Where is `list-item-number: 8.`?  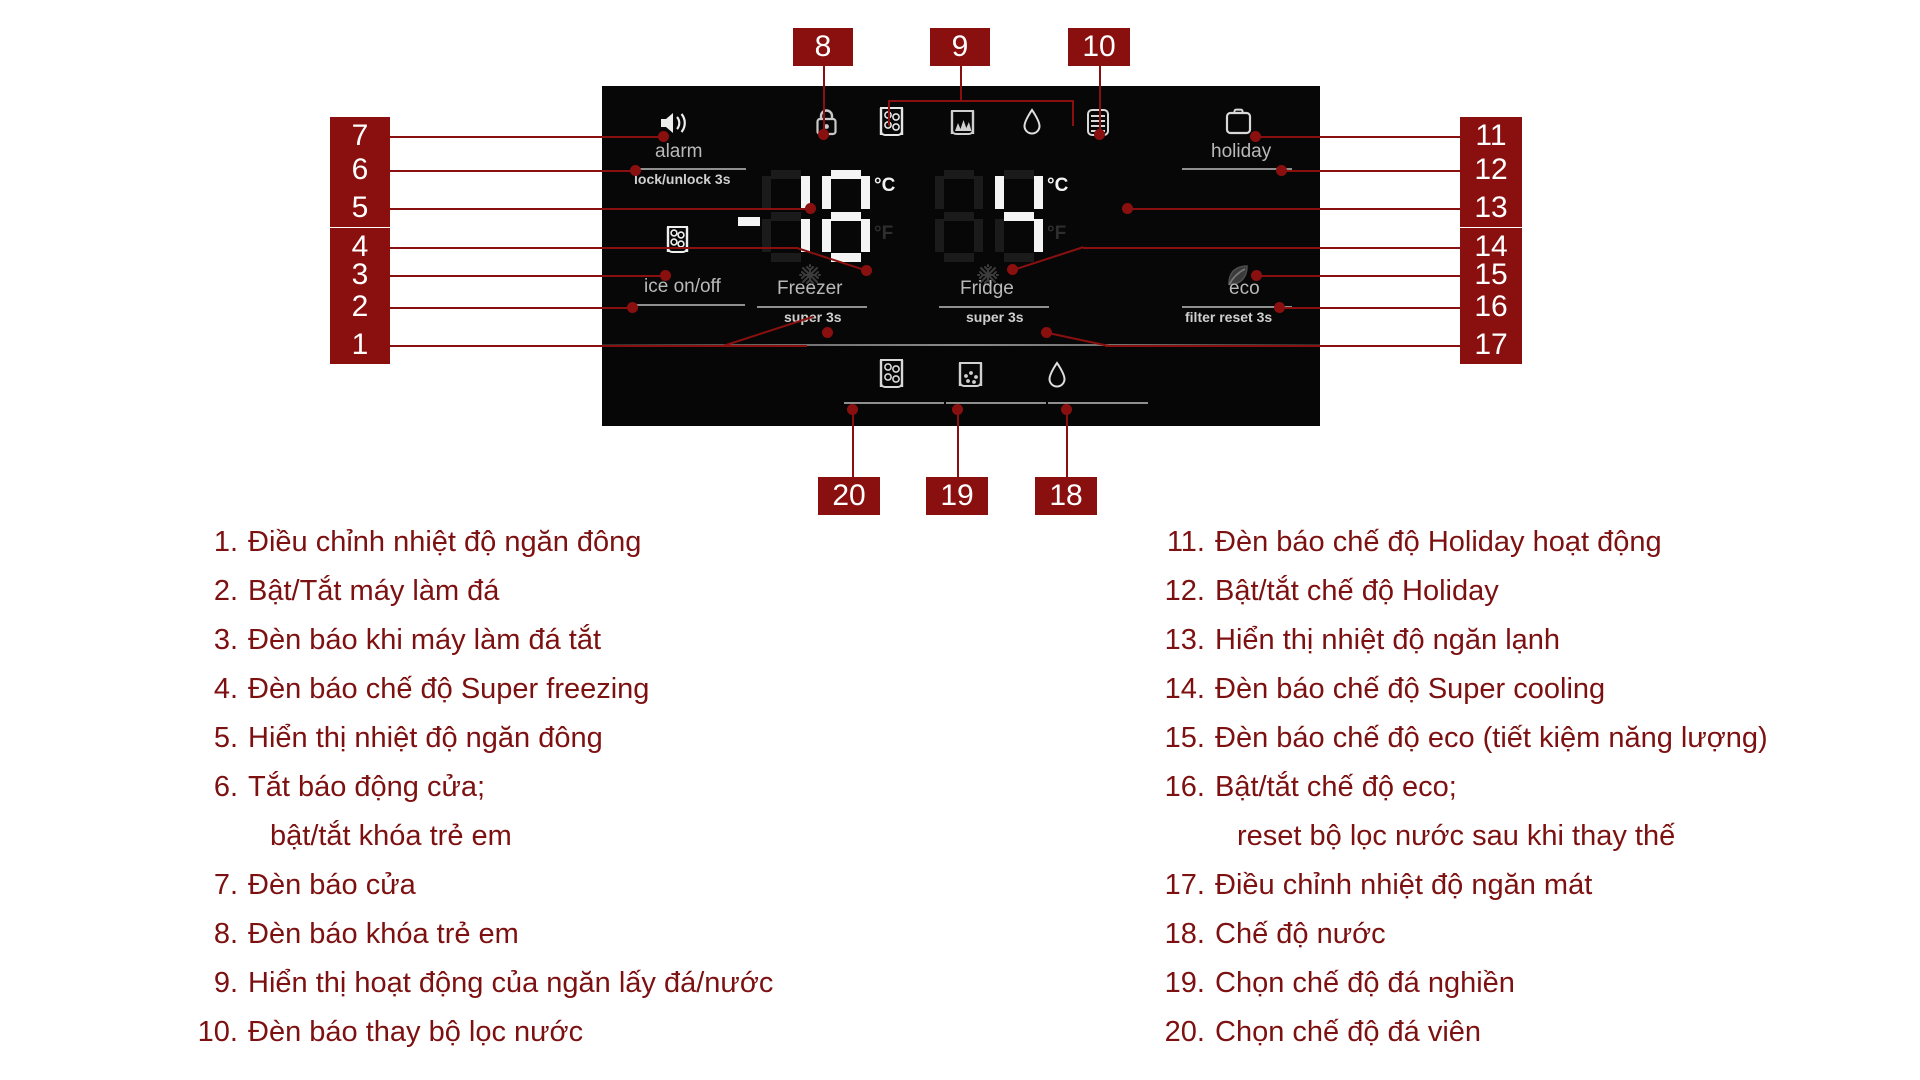
list-item-number: 8. is located at coordinates (225, 934).